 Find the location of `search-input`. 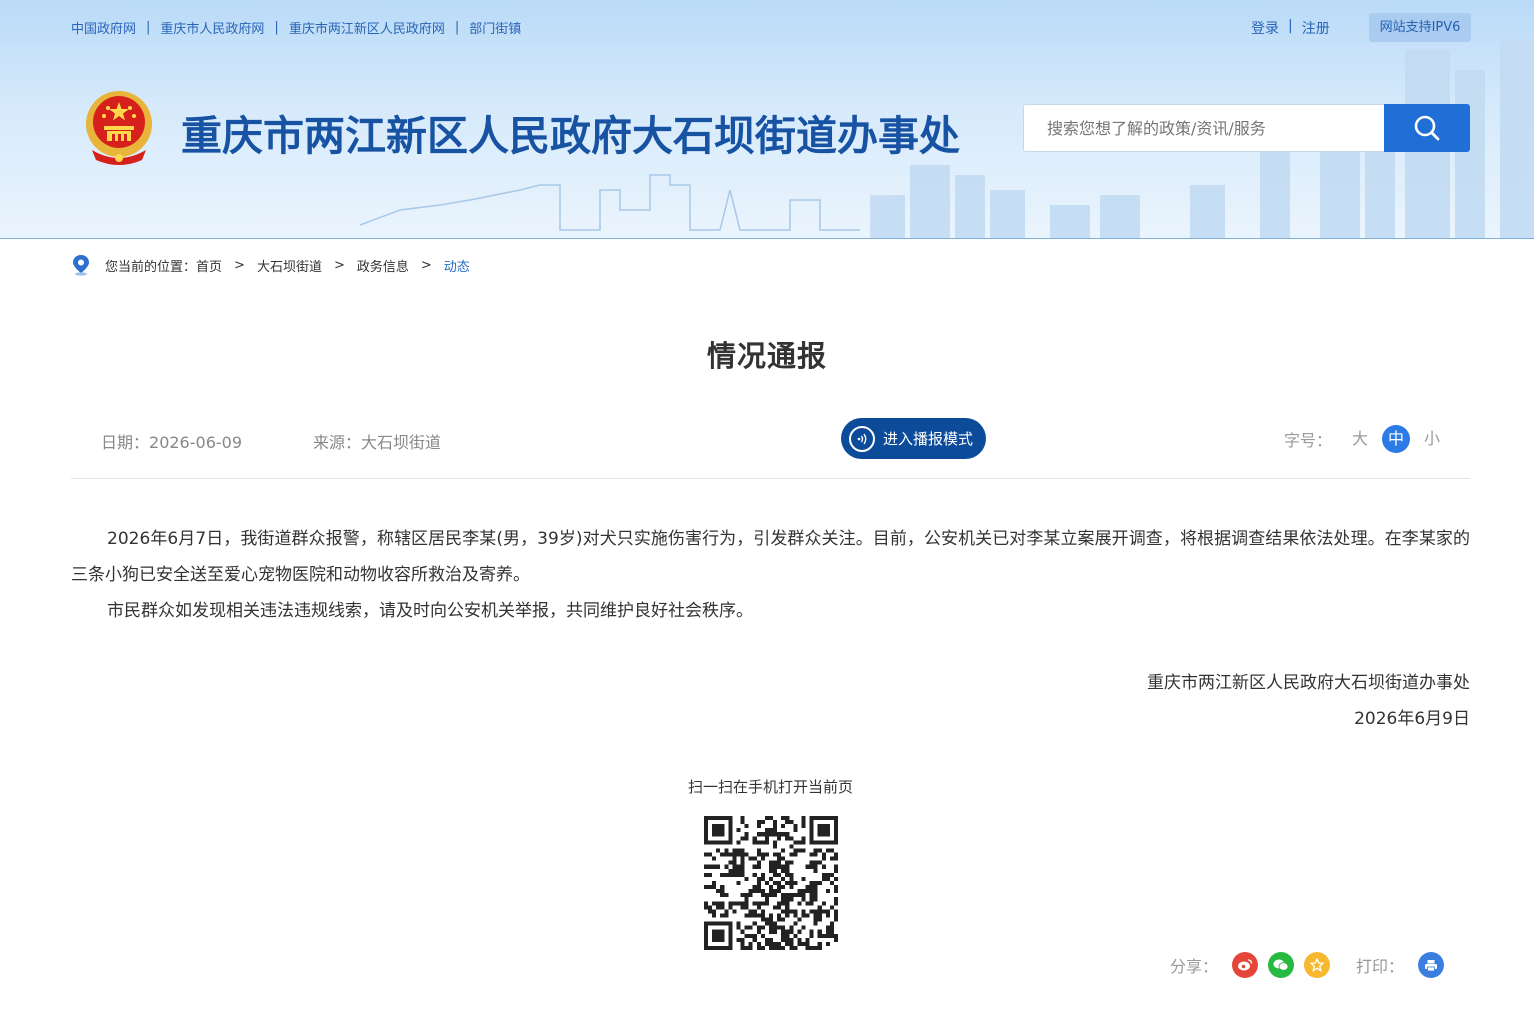

search-input is located at coordinates (1212, 128).